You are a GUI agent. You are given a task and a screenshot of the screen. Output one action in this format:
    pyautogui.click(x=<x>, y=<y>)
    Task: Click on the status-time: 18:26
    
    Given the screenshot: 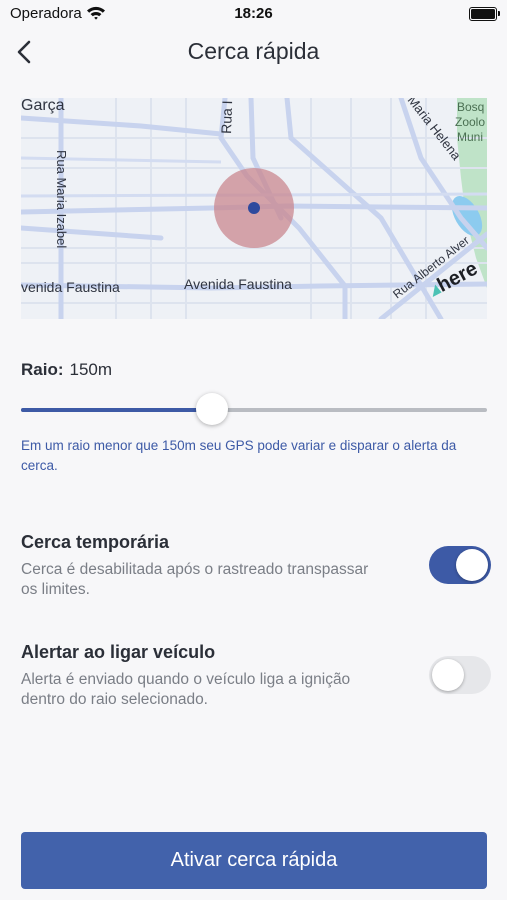 What is the action you would take?
    pyautogui.click(x=253, y=13)
    